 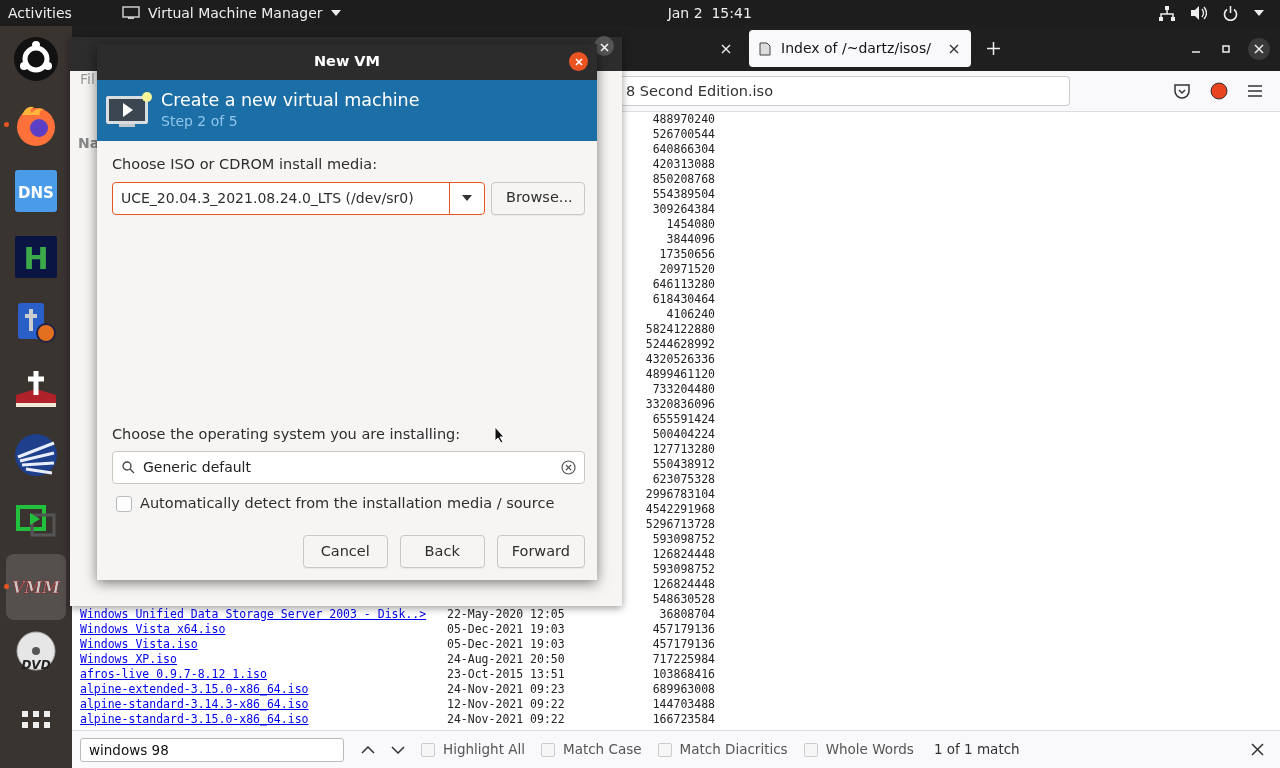 What do you see at coordinates (506, 689) in the screenshot?
I see `date-cell-text: 24-Nov-2021 09:23` at bounding box center [506, 689].